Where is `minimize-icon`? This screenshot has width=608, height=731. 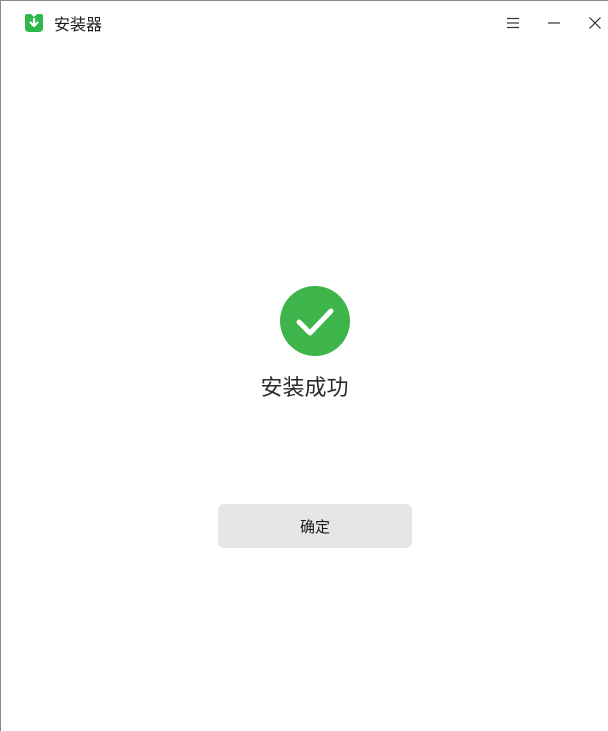
minimize-icon is located at coordinates (554, 23).